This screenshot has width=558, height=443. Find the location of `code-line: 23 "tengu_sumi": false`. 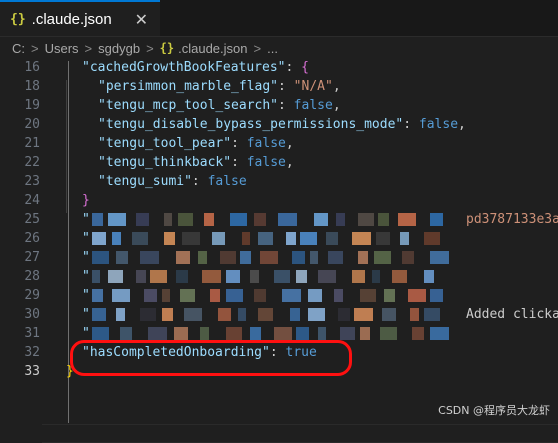

code-line: 23 "tengu_sumi": false is located at coordinates (279, 181).